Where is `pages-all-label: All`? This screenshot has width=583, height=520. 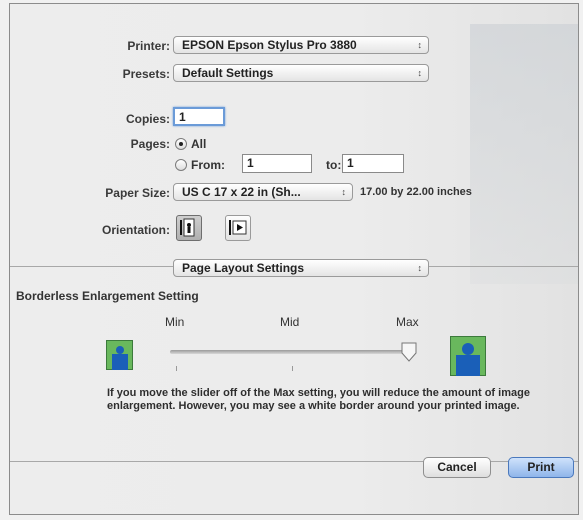
pages-all-label: All is located at coordinates (199, 144).